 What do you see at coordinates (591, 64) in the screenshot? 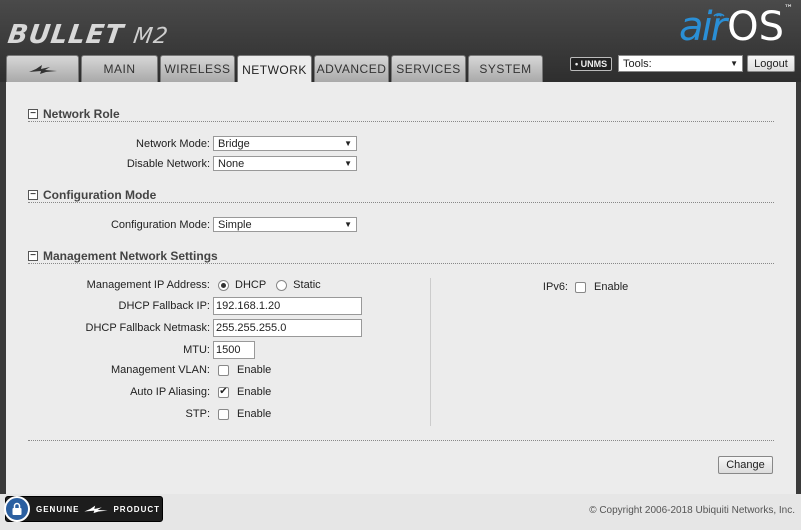
I see `unms-badge: • UNMS` at bounding box center [591, 64].